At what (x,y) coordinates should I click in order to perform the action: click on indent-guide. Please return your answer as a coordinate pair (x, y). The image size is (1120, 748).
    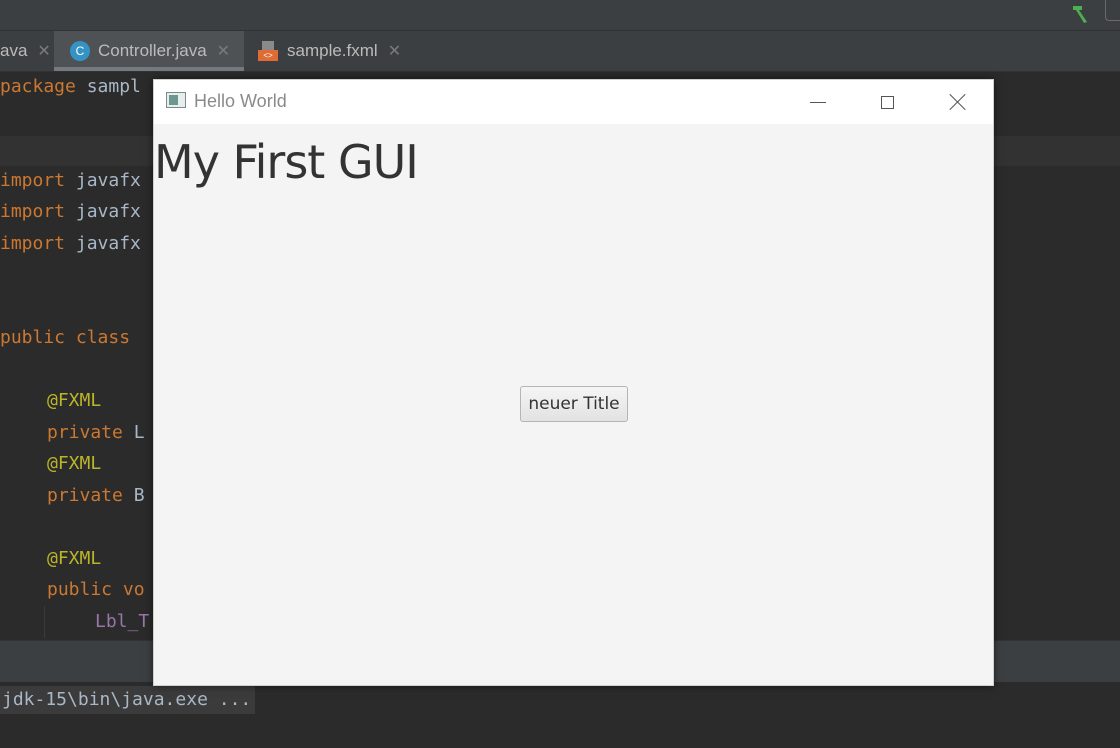
    Looking at the image, I should click on (44, 622).